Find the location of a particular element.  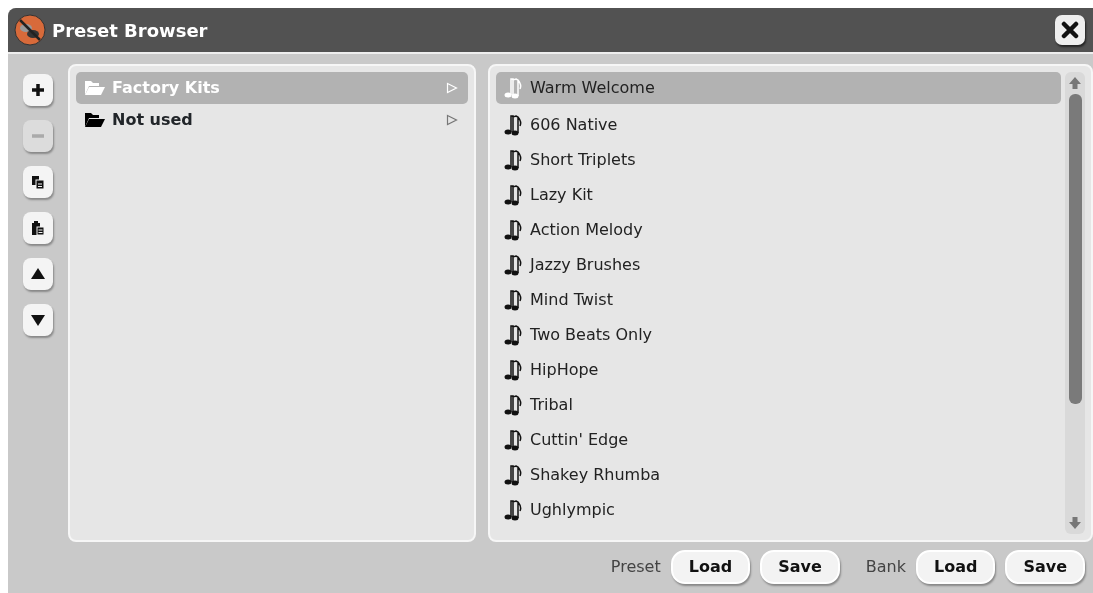

preset-item: Tribal is located at coordinates (778, 404).